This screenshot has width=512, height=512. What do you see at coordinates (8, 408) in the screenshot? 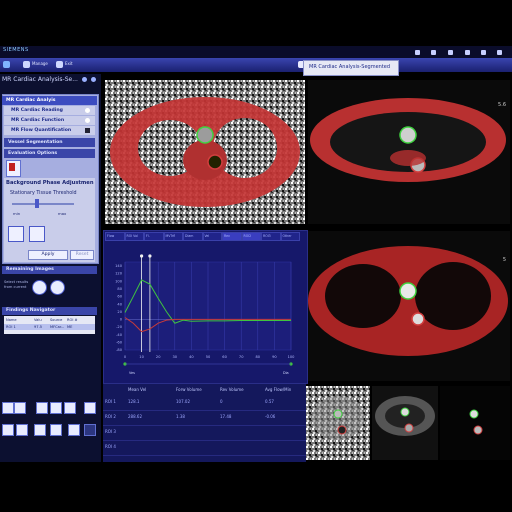
I see `pointer-tool` at bounding box center [8, 408].